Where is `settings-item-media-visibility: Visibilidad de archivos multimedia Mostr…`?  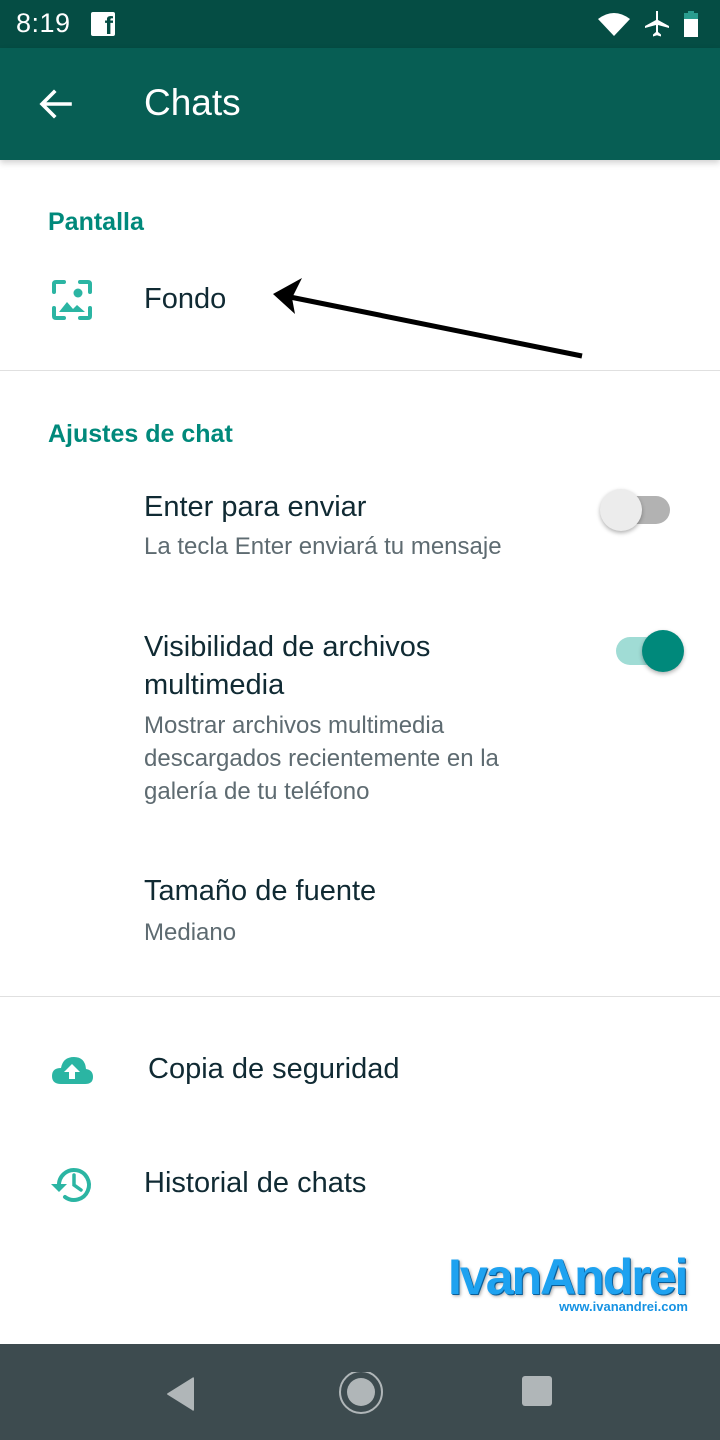
settings-item-media-visibility: Visibilidad de archivos multimedia Mostr… is located at coordinates (360, 718).